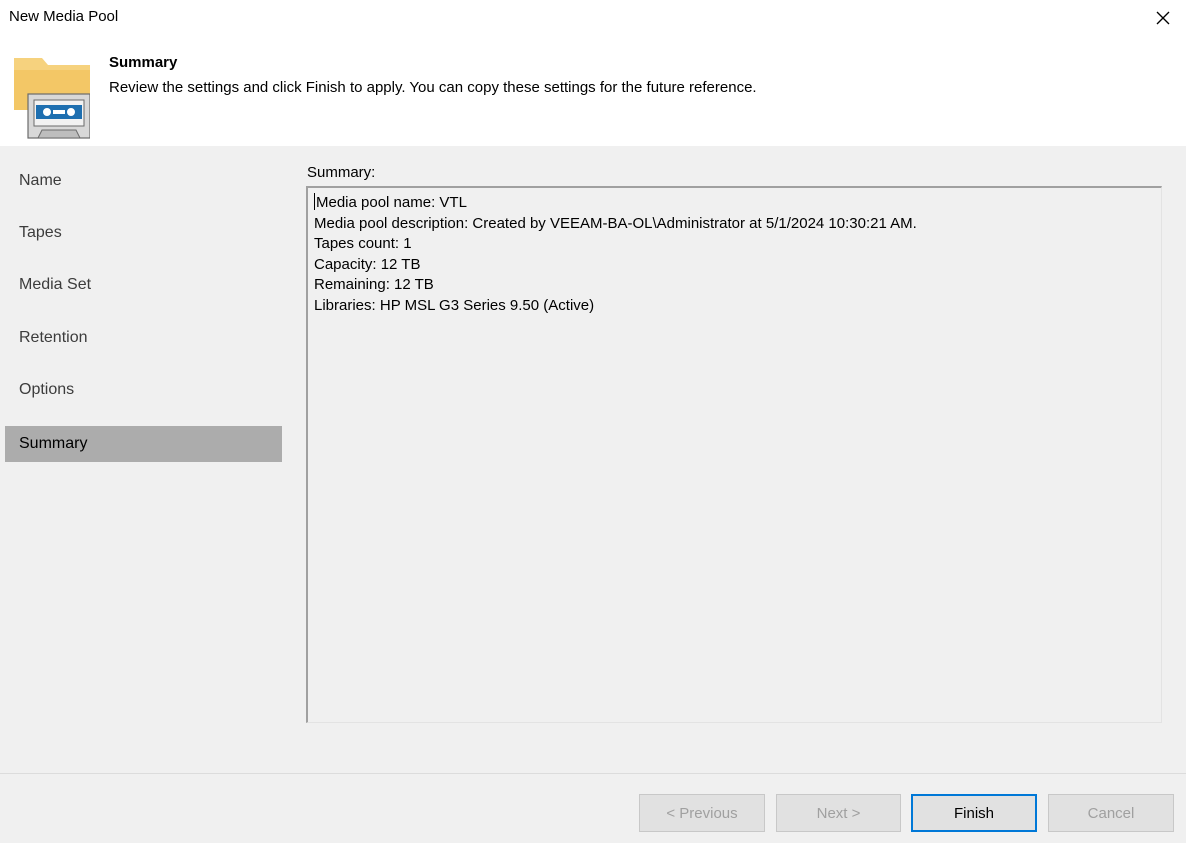 The image size is (1186, 843). I want to click on header-title: Summary, so click(143, 62).